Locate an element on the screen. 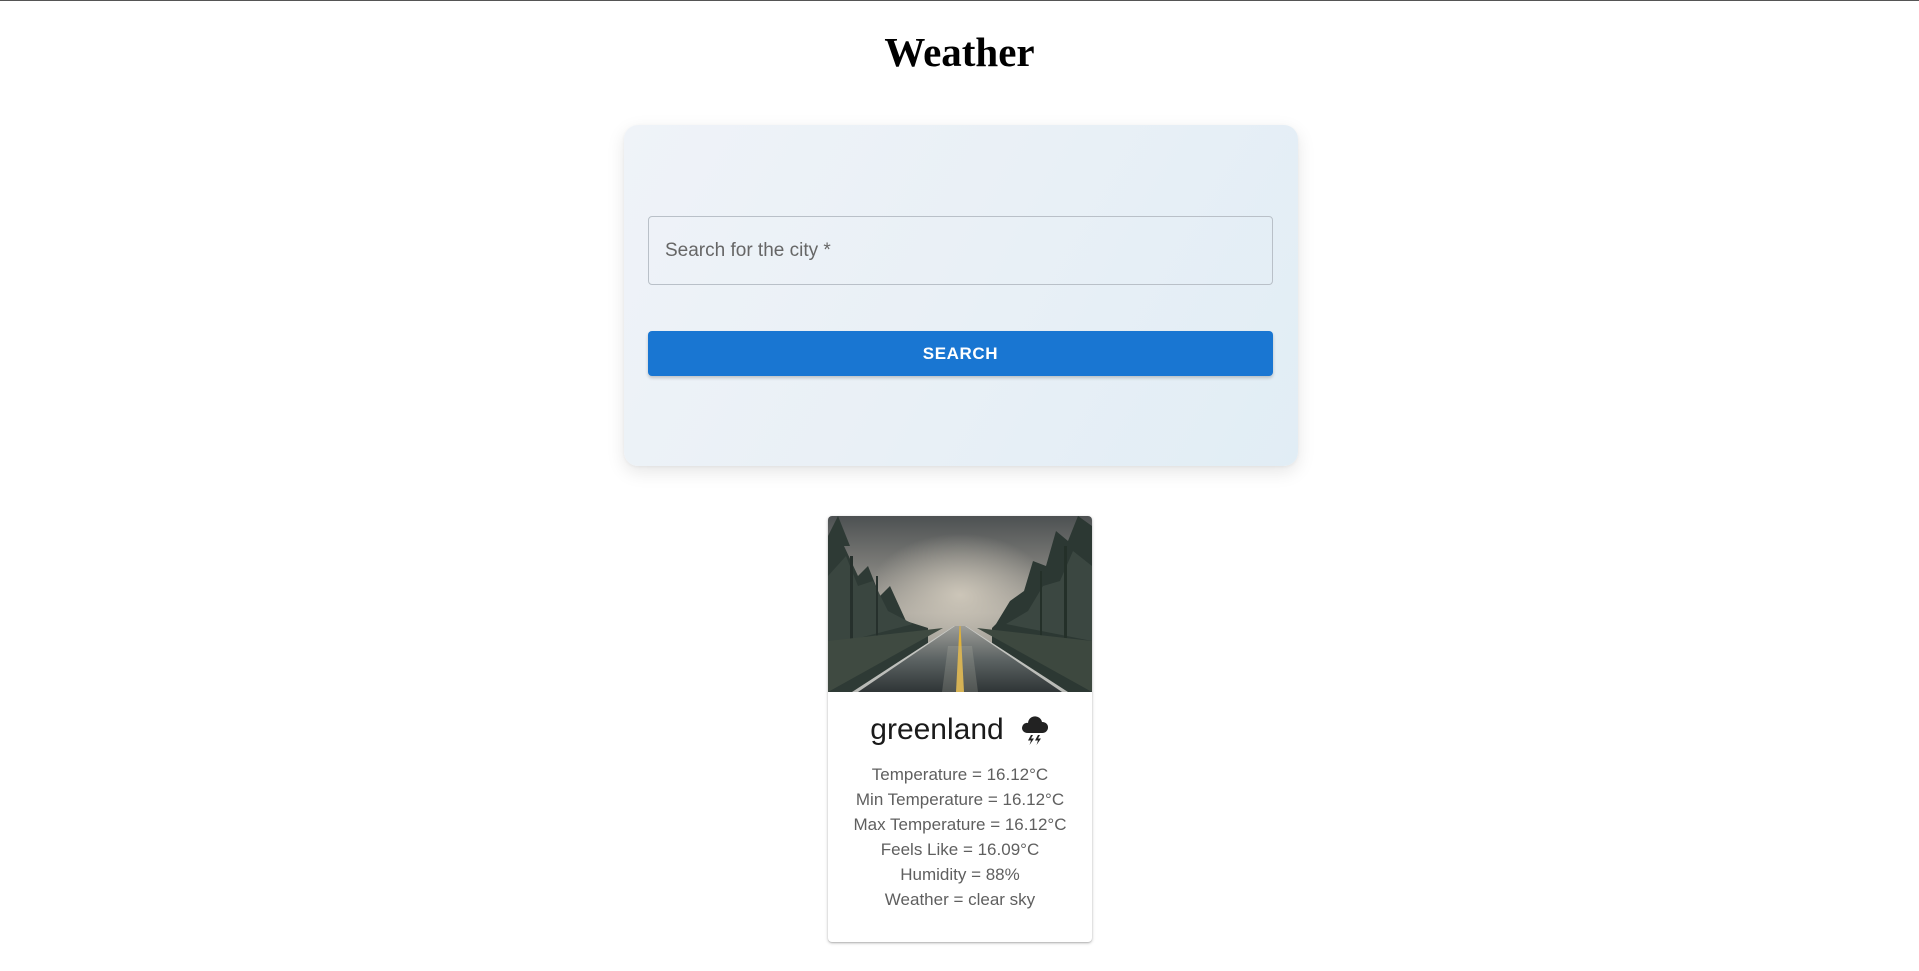 The width and height of the screenshot is (1919, 971). search-field is located at coordinates (960, 250).